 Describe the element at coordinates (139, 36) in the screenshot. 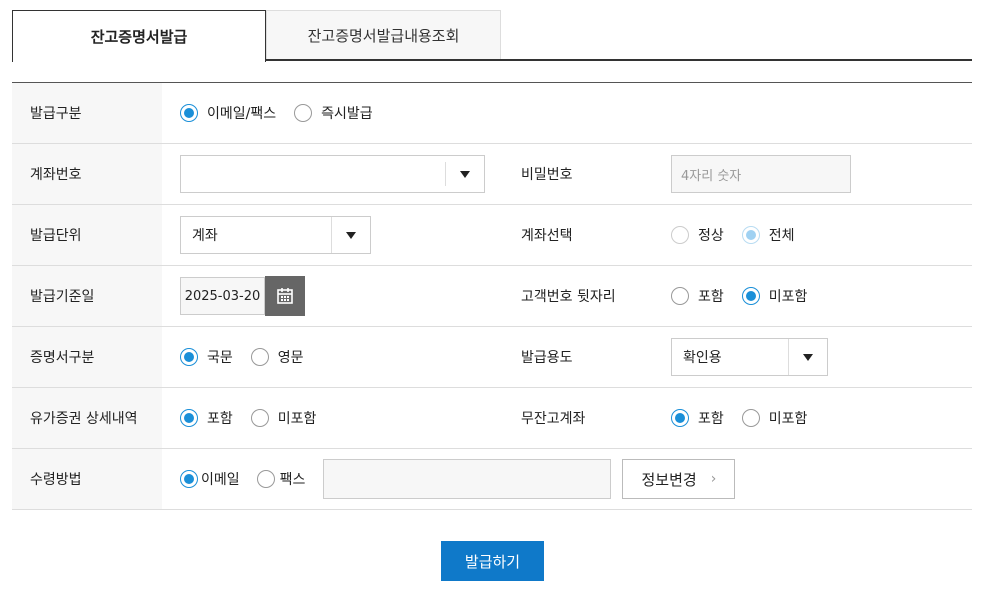

I see `tab-issue: 잔고증명서발급` at that location.